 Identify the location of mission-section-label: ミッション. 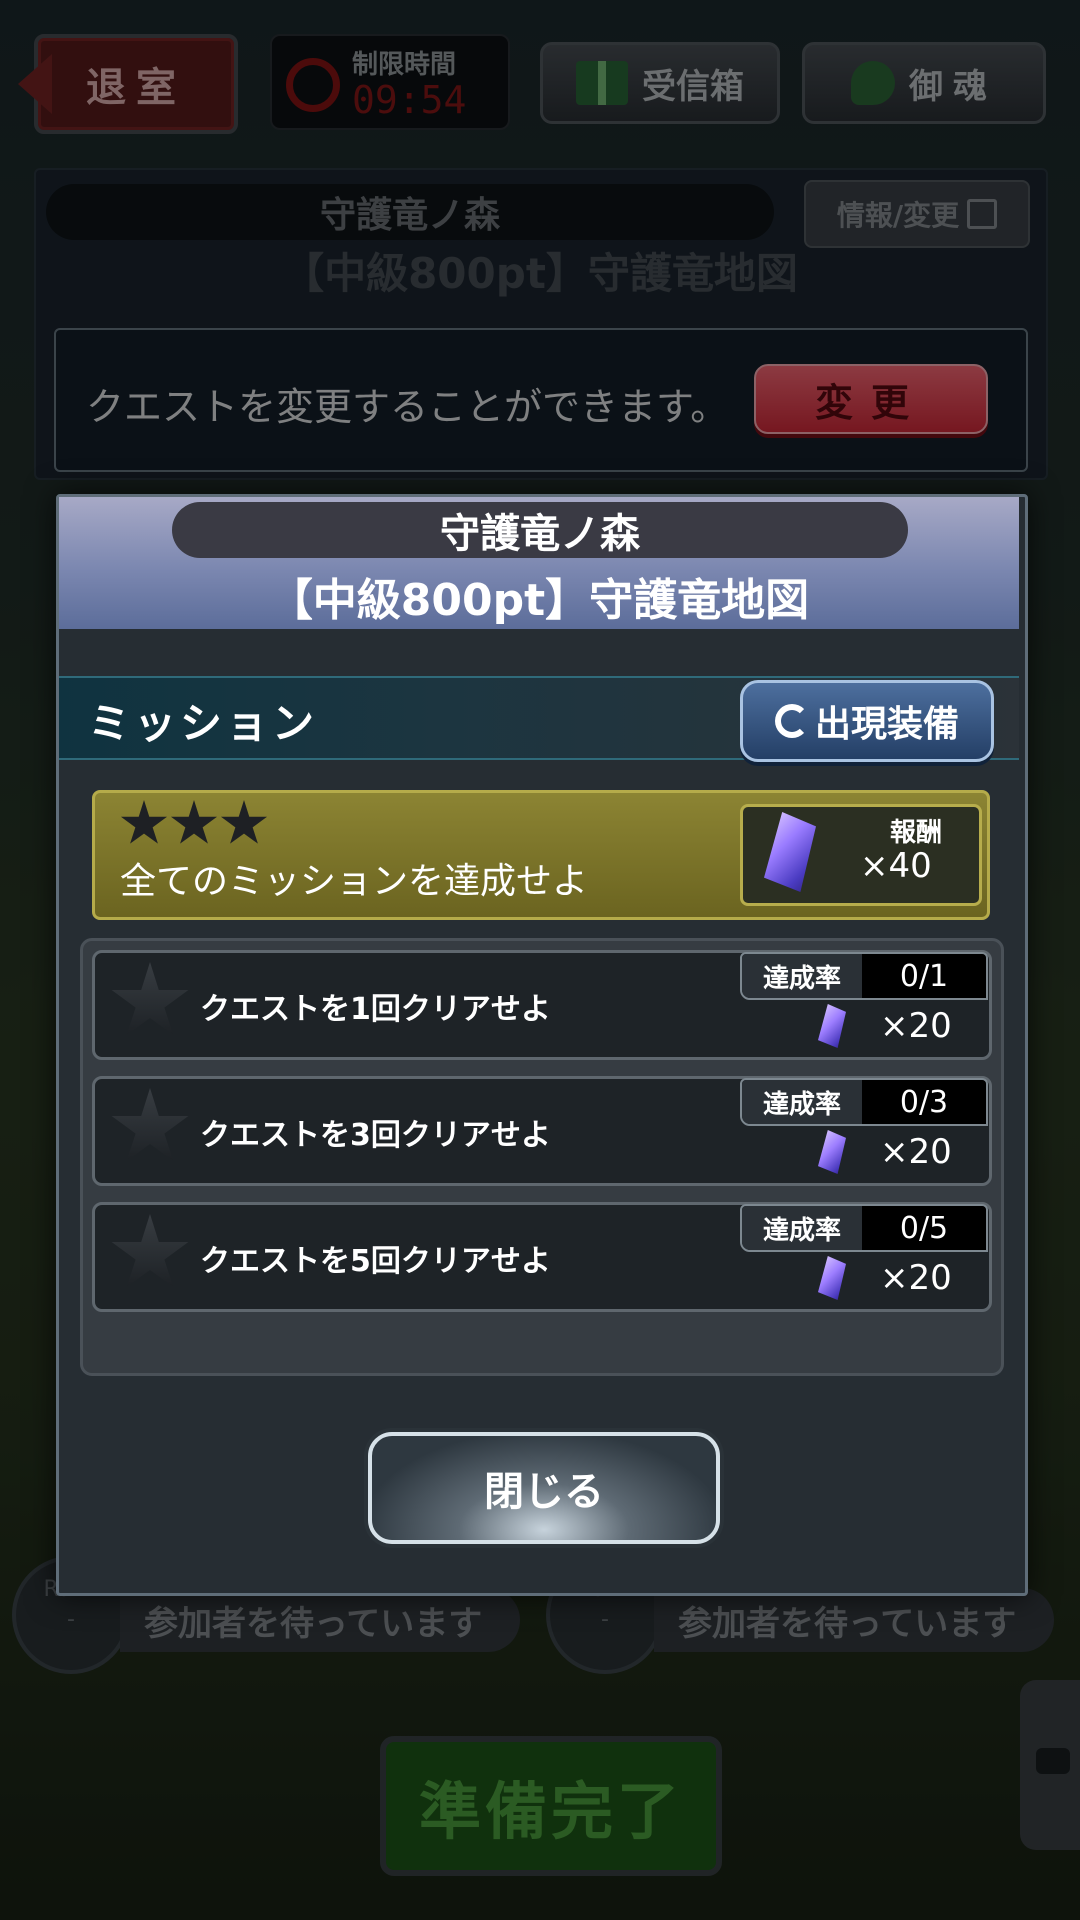
(203, 723).